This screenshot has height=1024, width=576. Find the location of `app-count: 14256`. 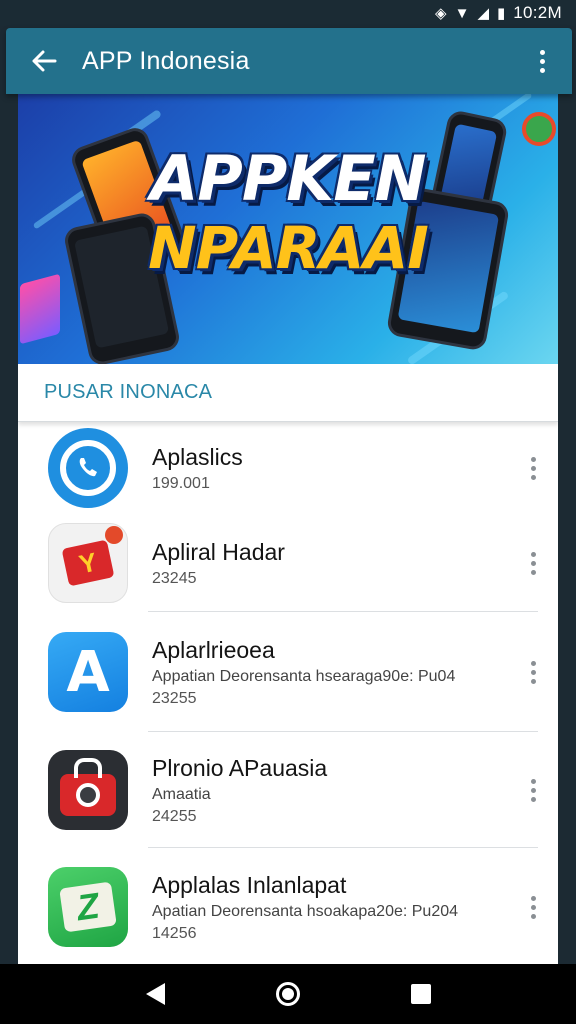

app-count: 14256 is located at coordinates (174, 933).